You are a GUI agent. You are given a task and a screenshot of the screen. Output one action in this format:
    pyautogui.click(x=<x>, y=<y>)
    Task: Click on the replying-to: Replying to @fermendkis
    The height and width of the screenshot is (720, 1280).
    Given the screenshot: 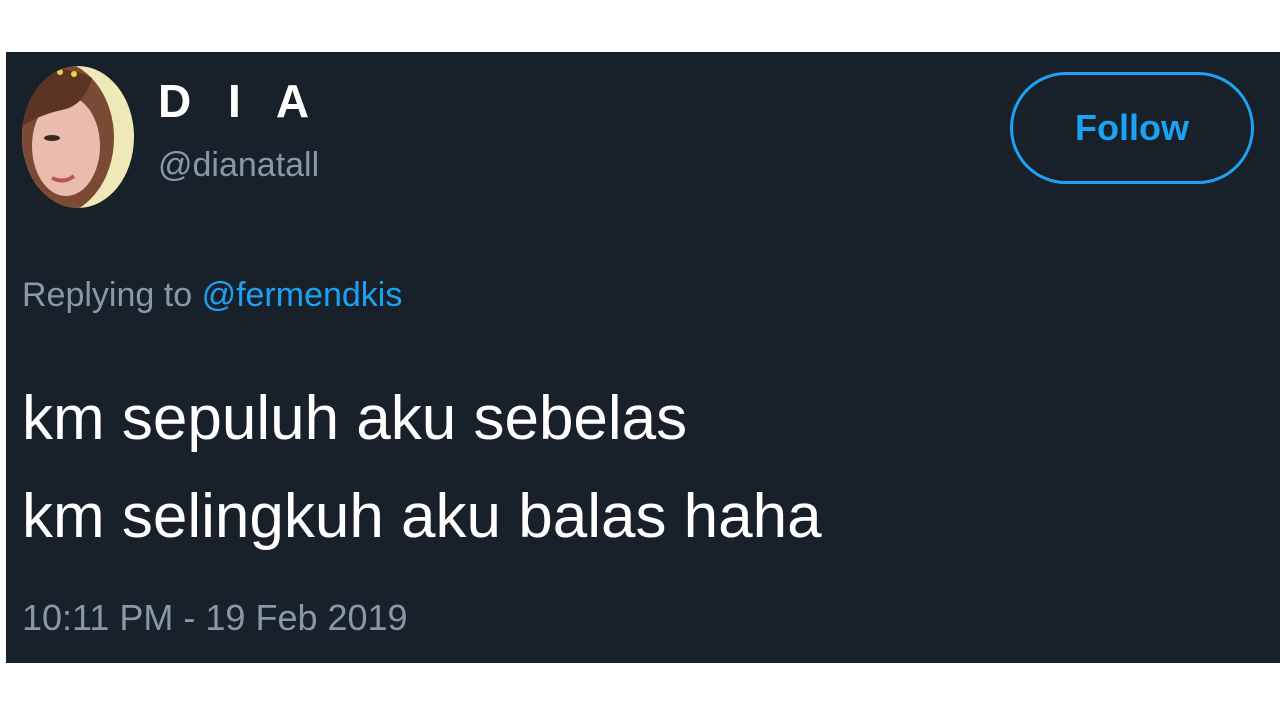 What is the action you would take?
    pyautogui.click(x=212, y=295)
    